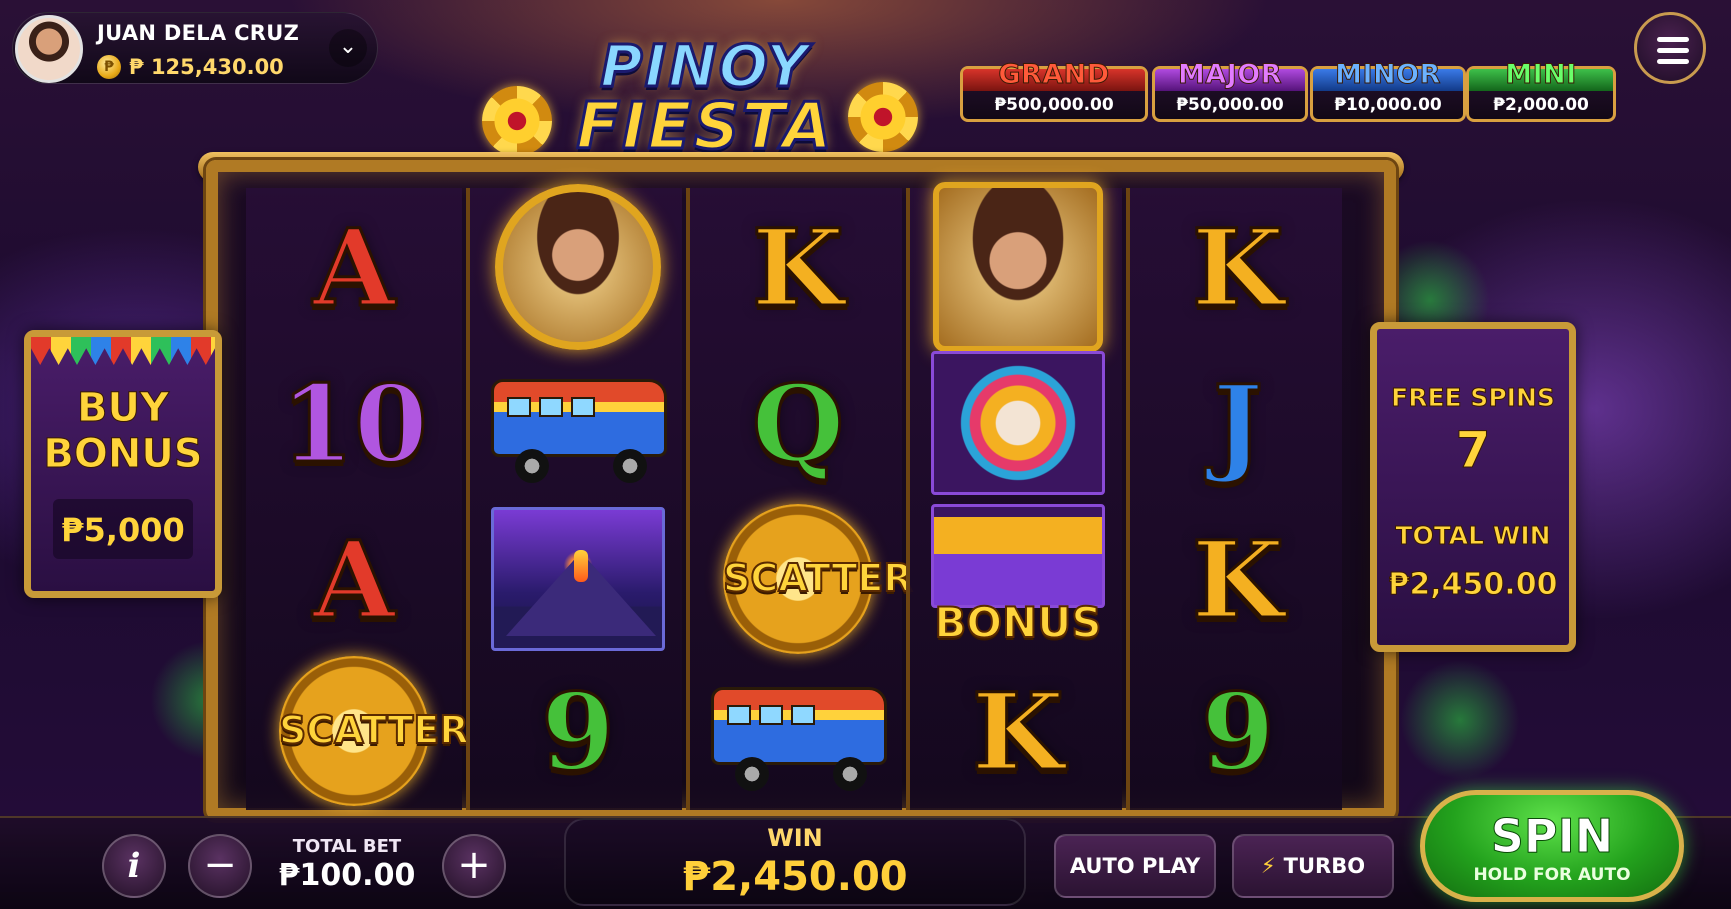 The height and width of the screenshot is (909, 1731). I want to click on jackpot-value: ₱500,000.00, so click(1054, 105).